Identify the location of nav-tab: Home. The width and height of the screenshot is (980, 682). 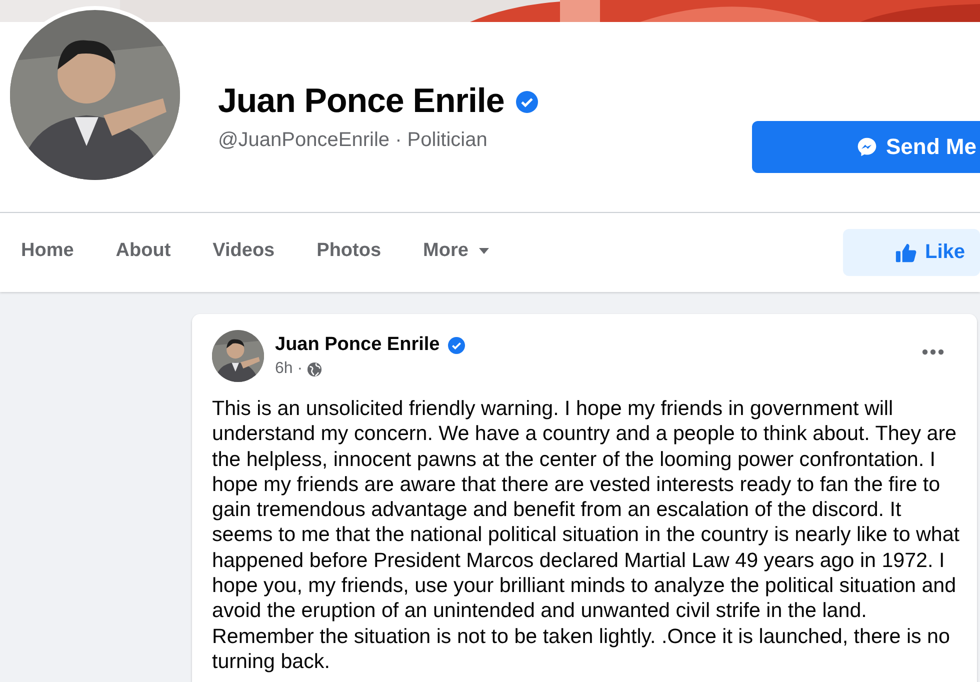
(47, 252).